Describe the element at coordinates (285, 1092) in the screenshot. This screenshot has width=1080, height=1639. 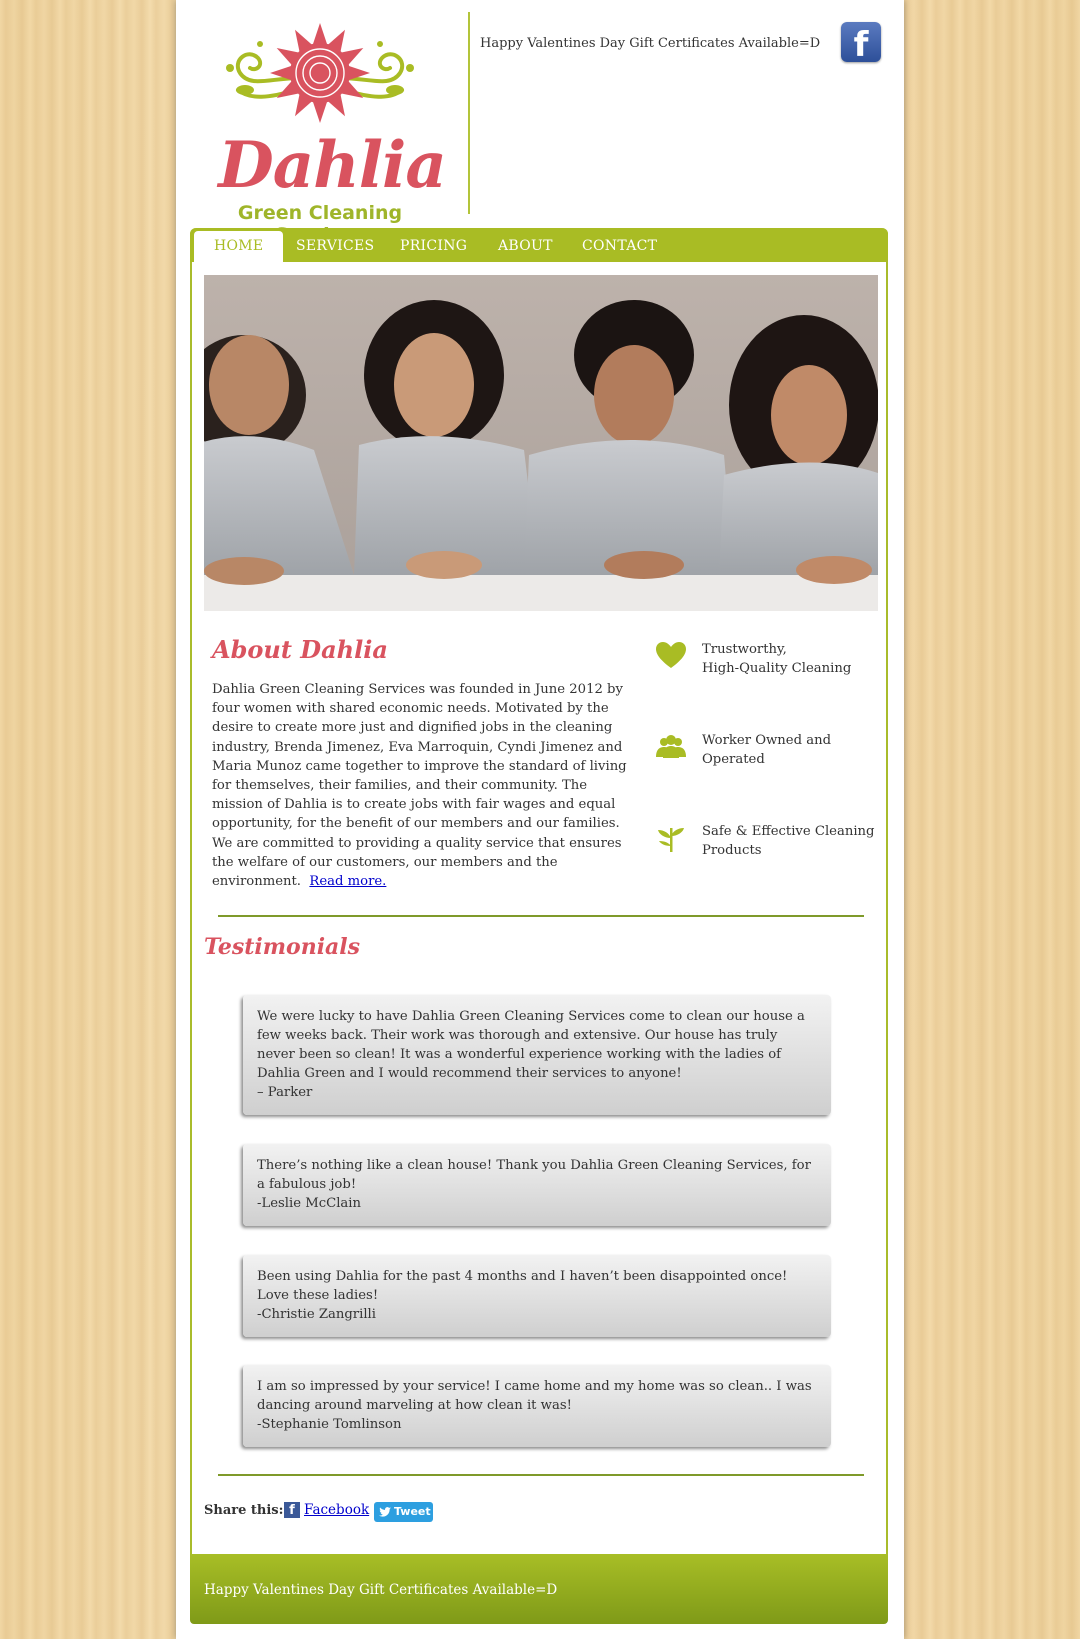
I see `testimonial-author: – Parker` at that location.